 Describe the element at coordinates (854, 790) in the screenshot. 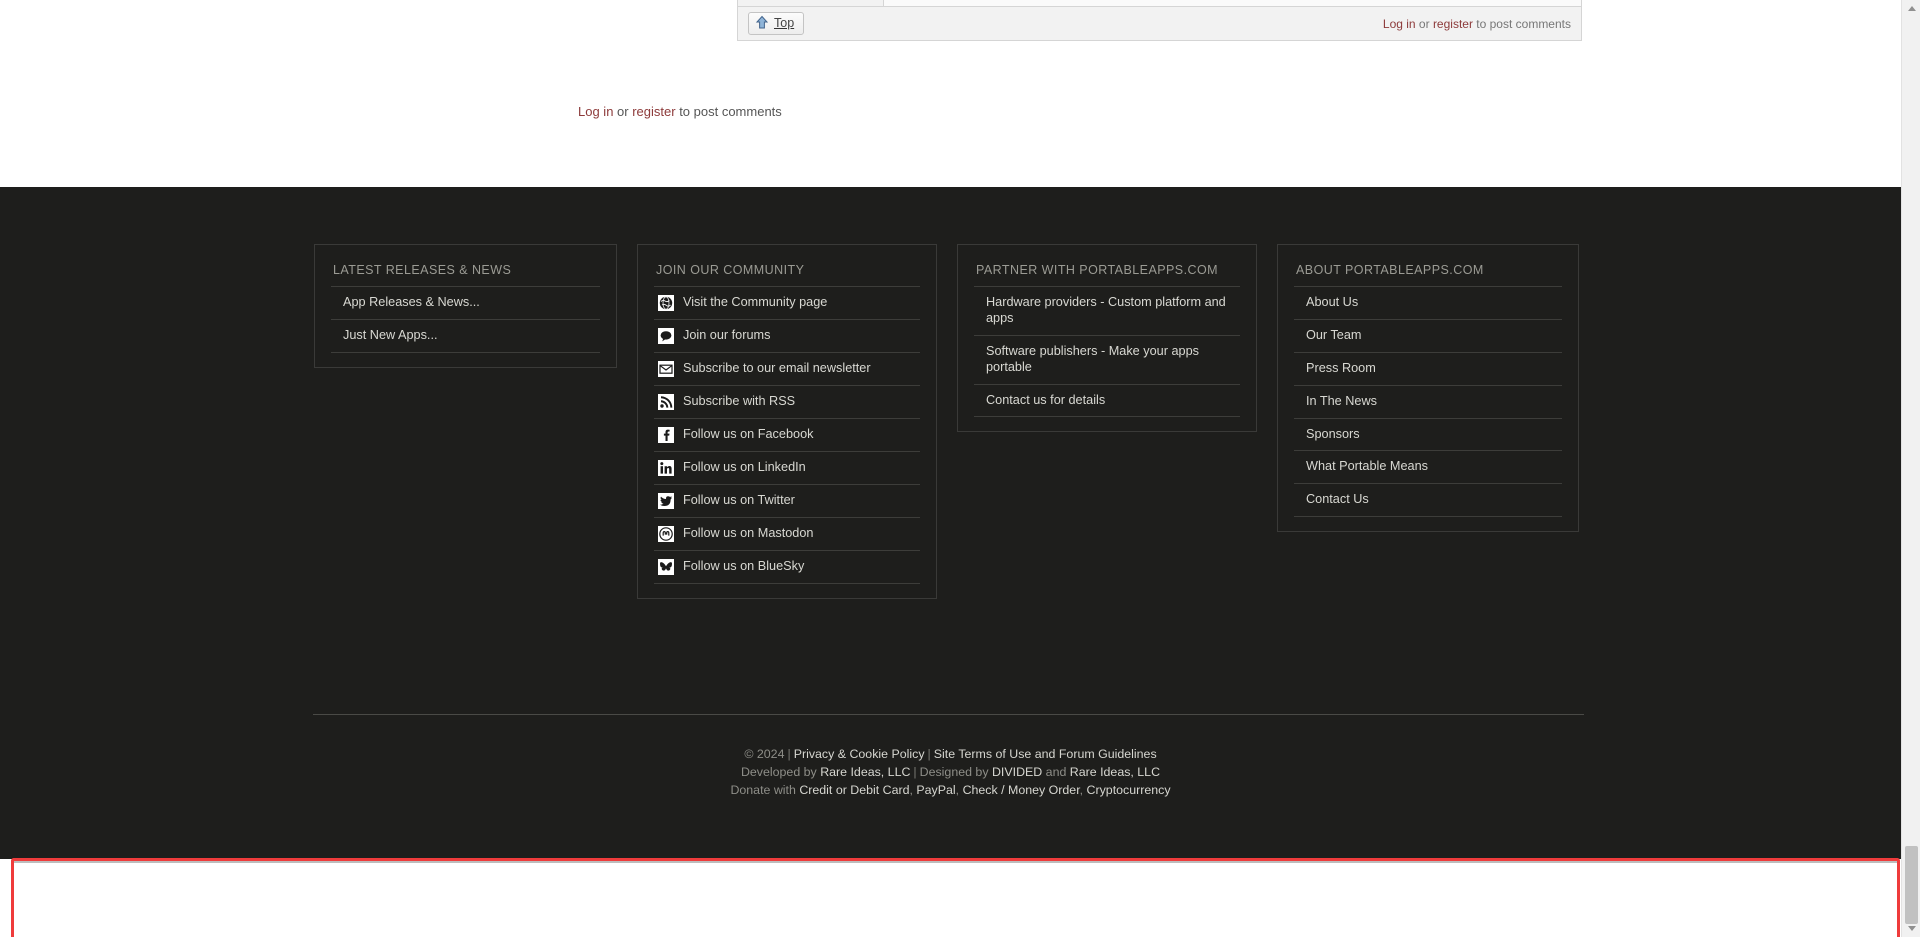

I see `donate-card-link: Credit or Debit Card` at that location.